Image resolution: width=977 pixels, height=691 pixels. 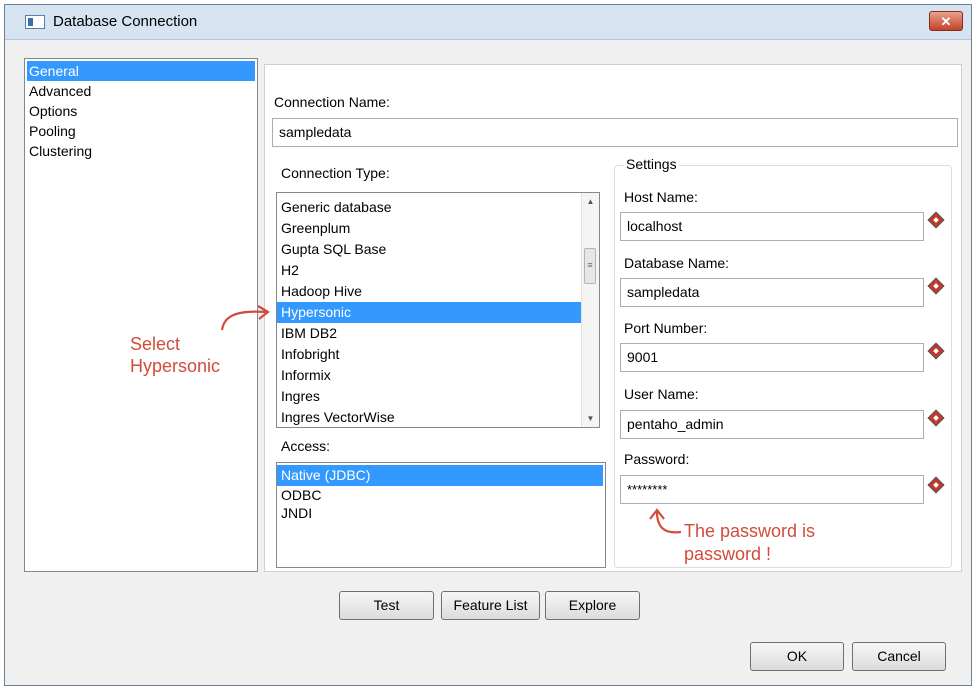 I want to click on access-list: Native (JDBC) ODBC JNDI, so click(x=441, y=515).